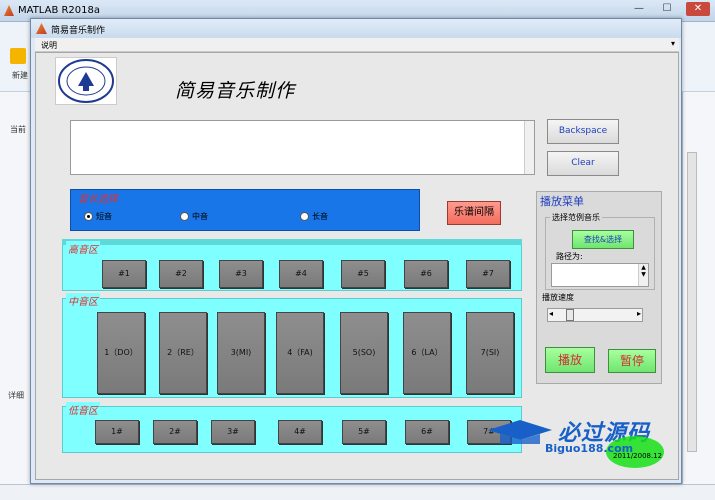 This screenshot has width=715, height=500. I want to click on mid-key-re: 2（RE）, so click(183, 353).